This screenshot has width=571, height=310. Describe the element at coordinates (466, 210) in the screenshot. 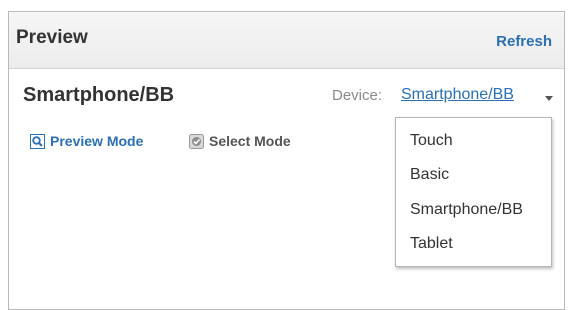

I see `dropdown-option-smartphone-bb: Smartphone/BB` at that location.